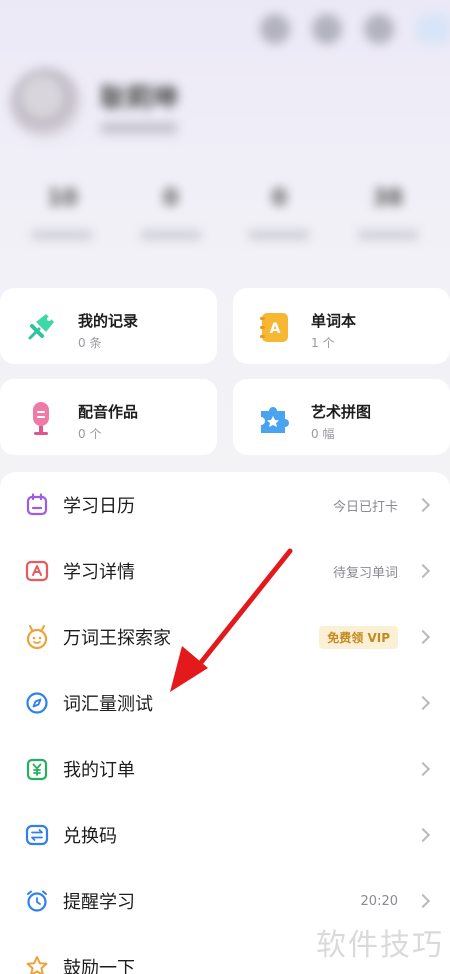 This screenshot has width=450, height=974. I want to click on card-count: 1 个, so click(323, 343).